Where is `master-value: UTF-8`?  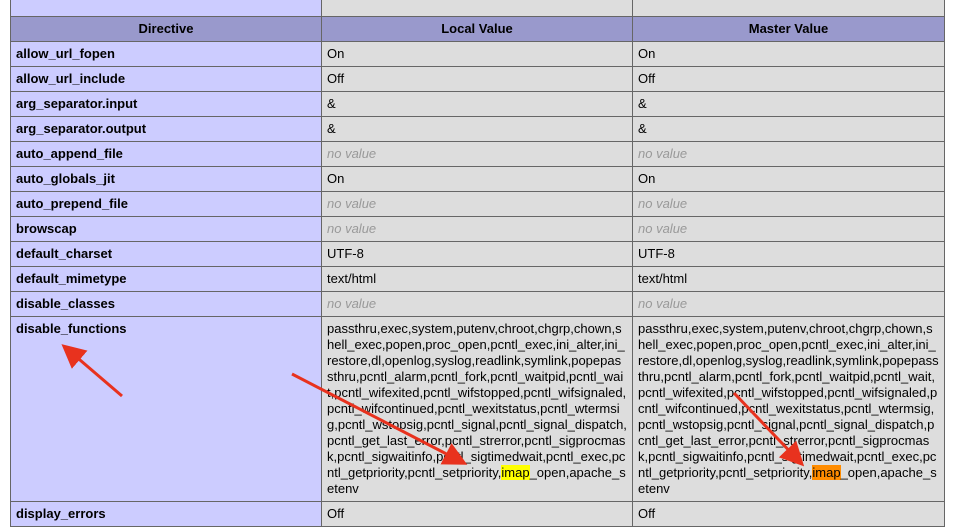 master-value: UTF-8 is located at coordinates (788, 254).